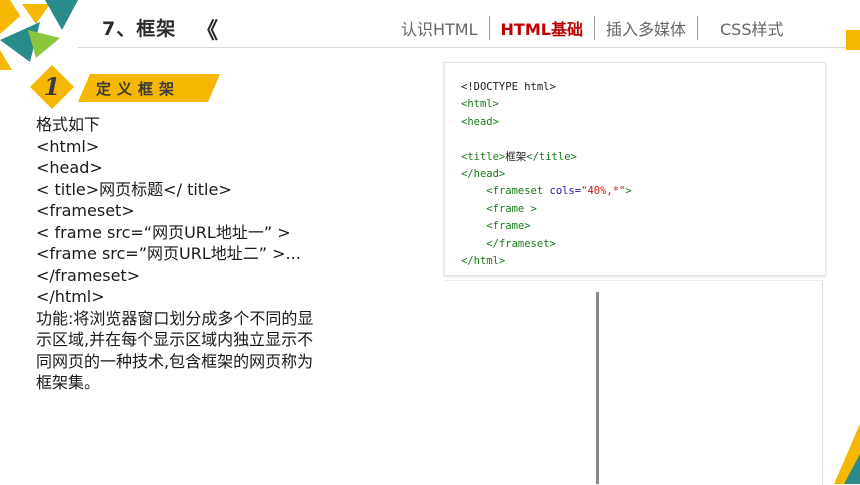 Image resolution: width=860 pixels, height=485 pixels. I want to click on code-title-text: 框架, so click(516, 156).